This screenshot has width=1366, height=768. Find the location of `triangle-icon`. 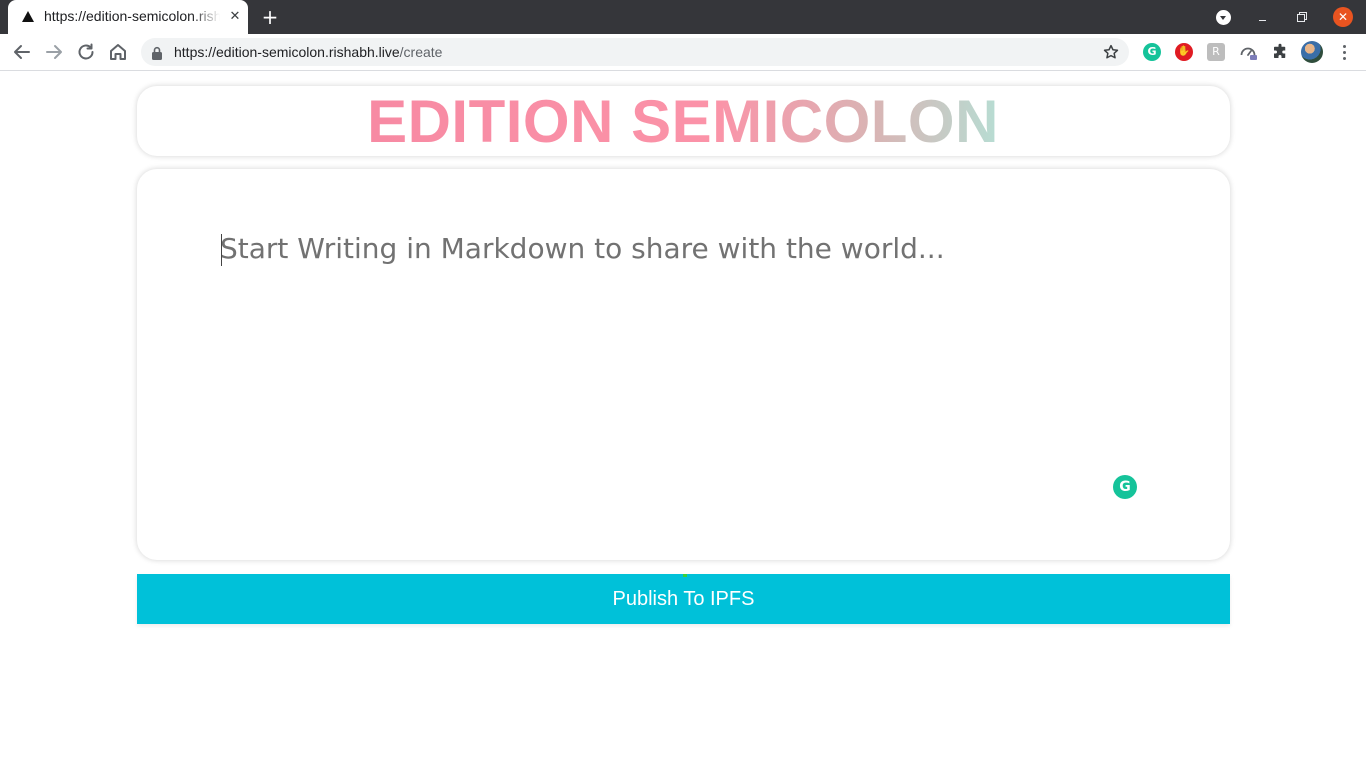

triangle-icon is located at coordinates (28, 16).